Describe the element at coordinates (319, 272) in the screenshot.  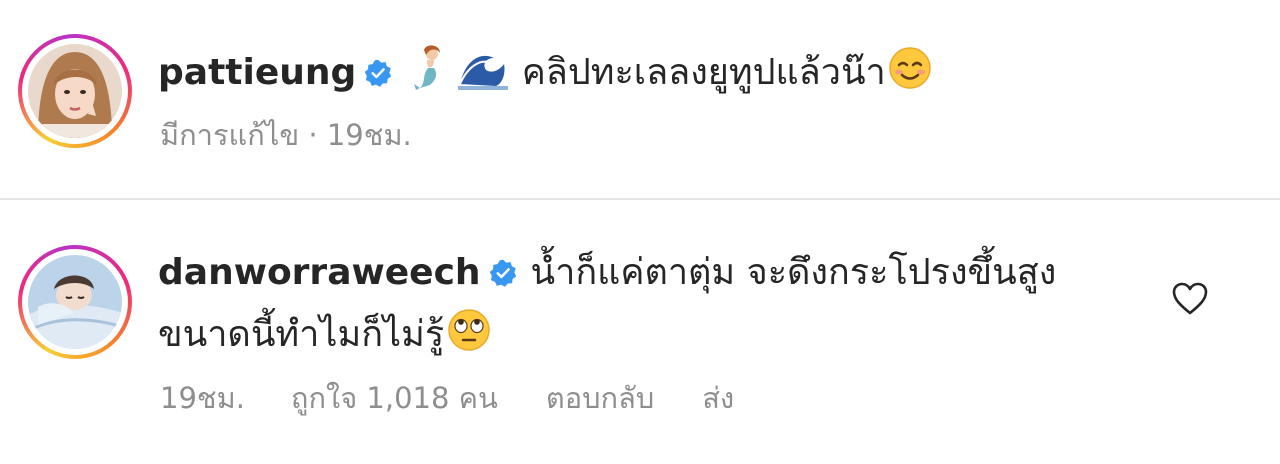
I see `comment-username: danworraweech` at that location.